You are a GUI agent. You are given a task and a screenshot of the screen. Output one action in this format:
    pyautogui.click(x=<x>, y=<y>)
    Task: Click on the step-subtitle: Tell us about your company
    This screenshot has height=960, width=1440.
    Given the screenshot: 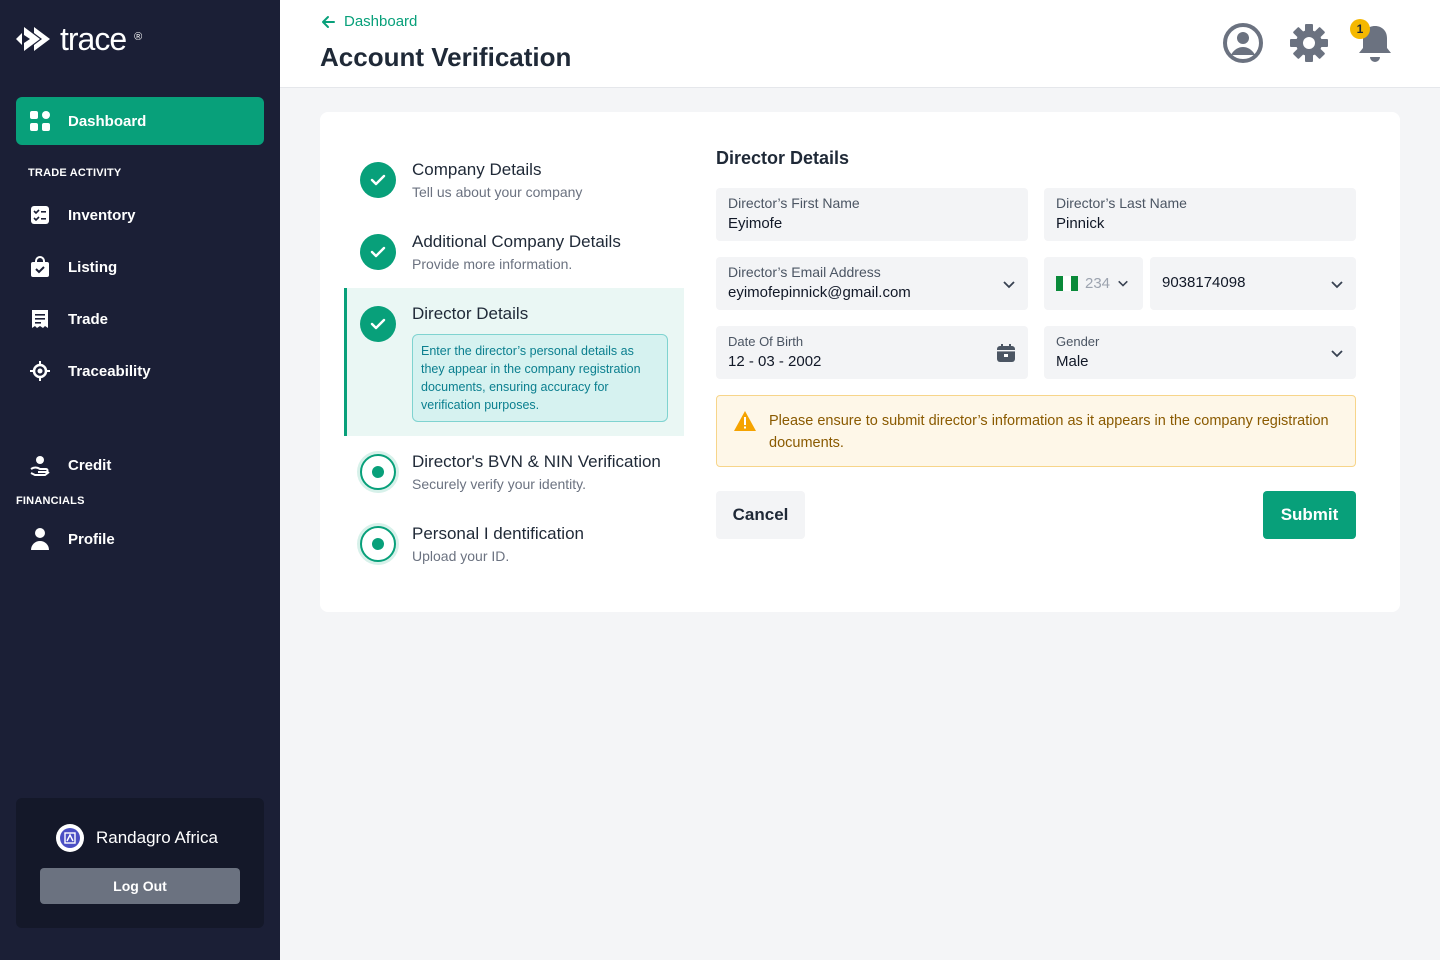 What is the action you would take?
    pyautogui.click(x=497, y=192)
    